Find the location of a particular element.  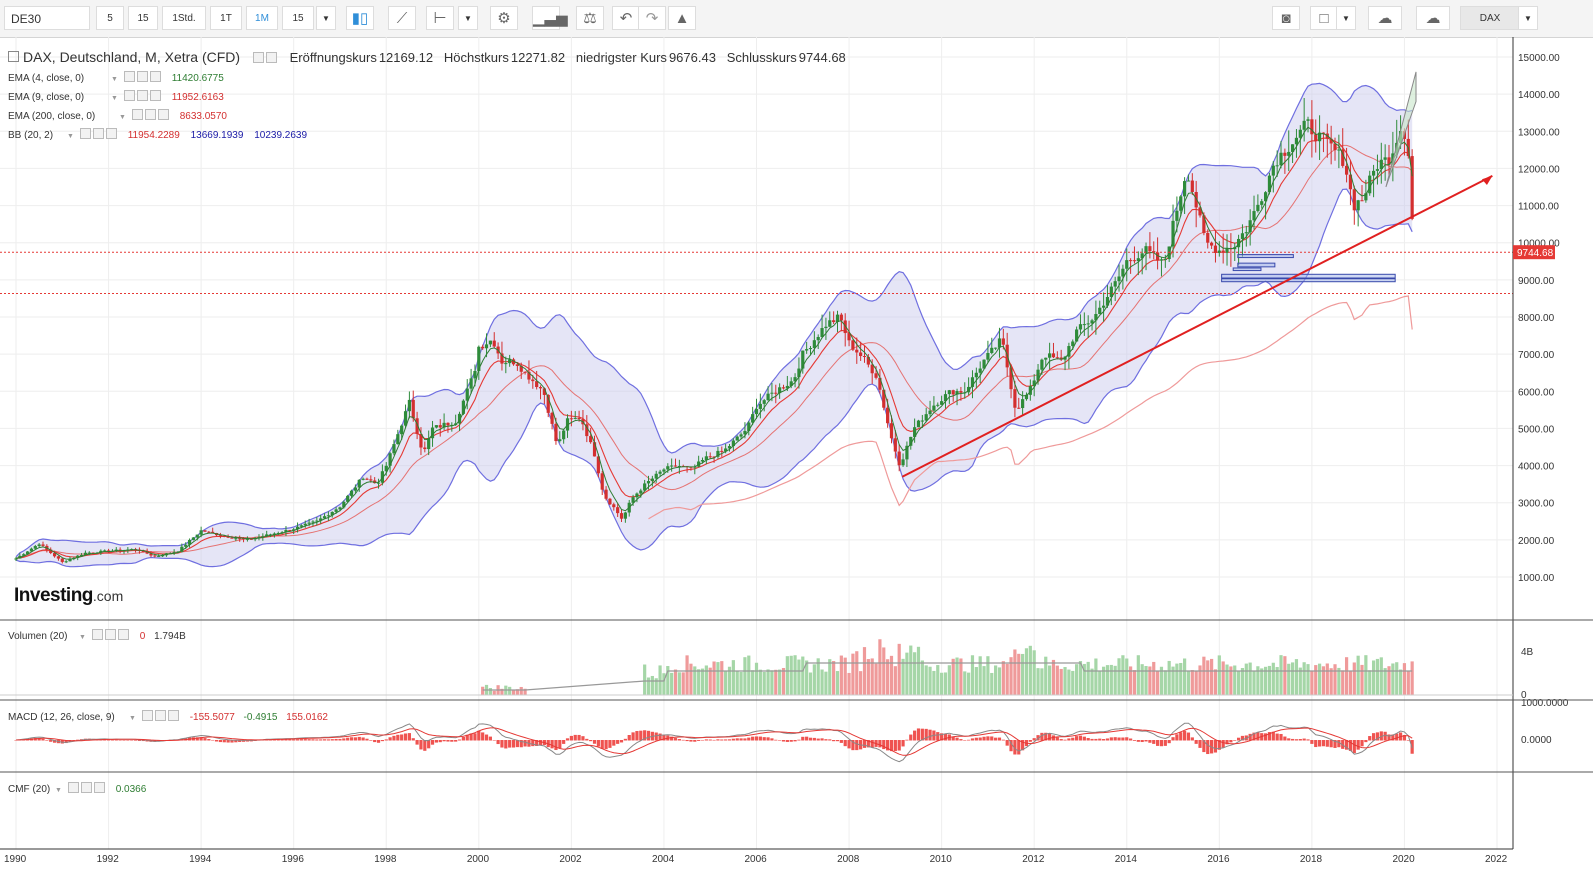

watermark-brand: Investing is located at coordinates (53, 595).